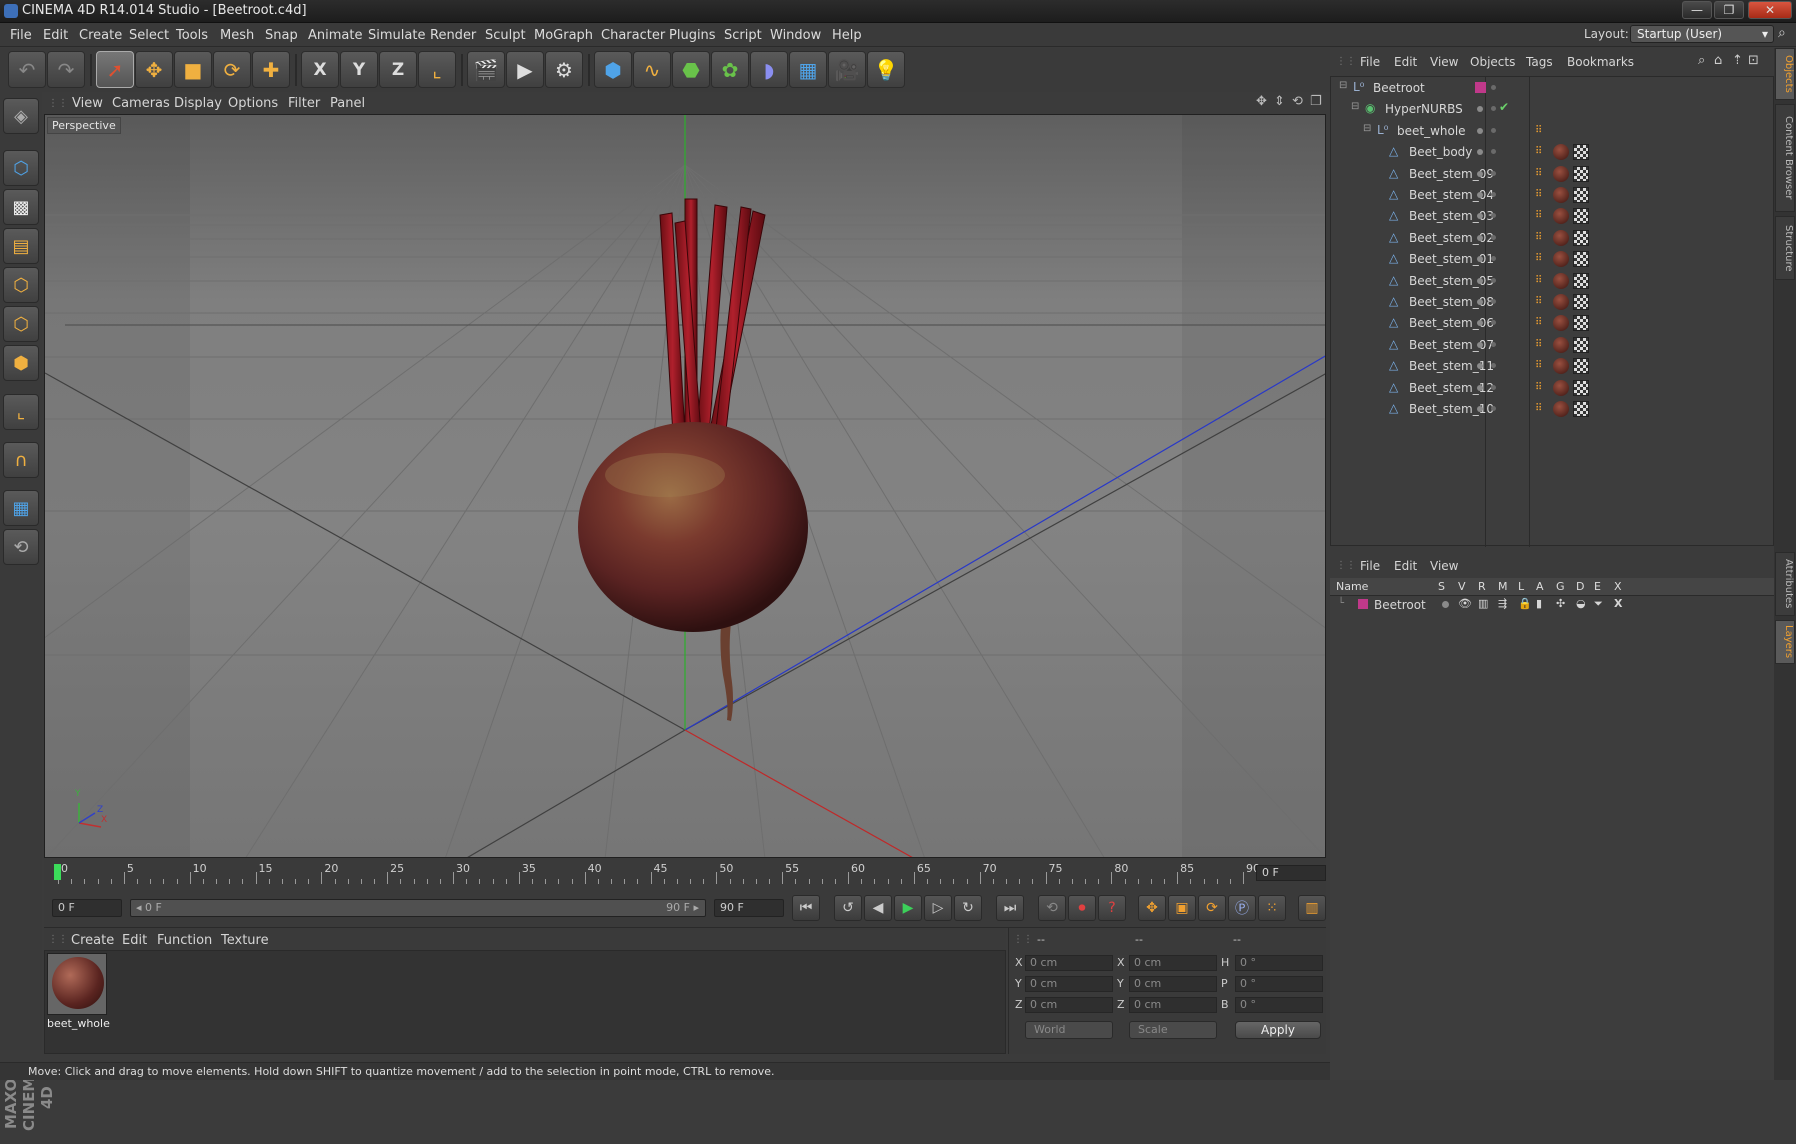 Image resolution: width=1796 pixels, height=1144 pixels. What do you see at coordinates (141, 103) in the screenshot?
I see `viewport-menu-cameras: Cameras` at bounding box center [141, 103].